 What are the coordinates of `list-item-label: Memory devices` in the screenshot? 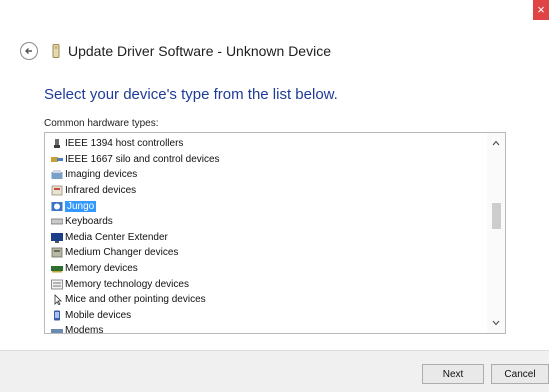 It's located at (101, 269).